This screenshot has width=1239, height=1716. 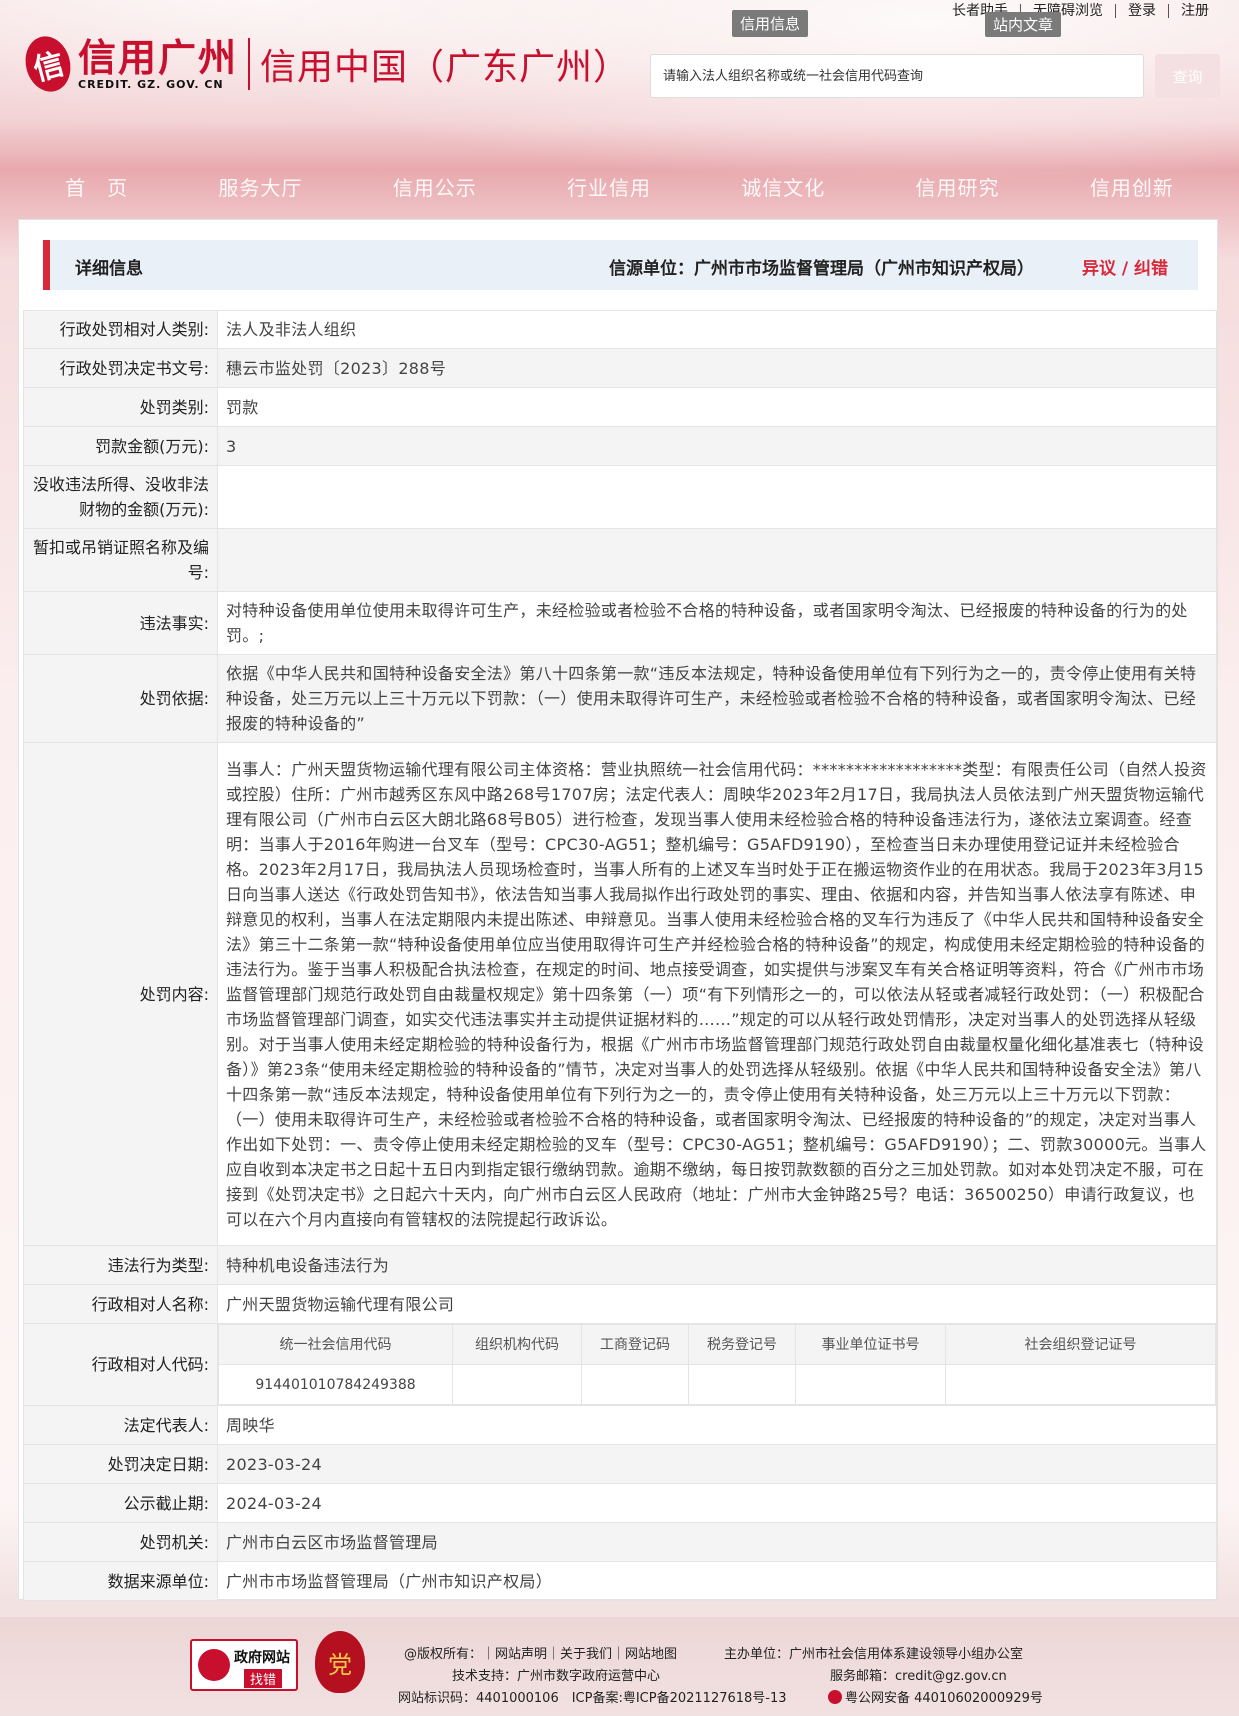 I want to click on gov-site-error-badge: 政府网站 找错, so click(x=244, y=1665).